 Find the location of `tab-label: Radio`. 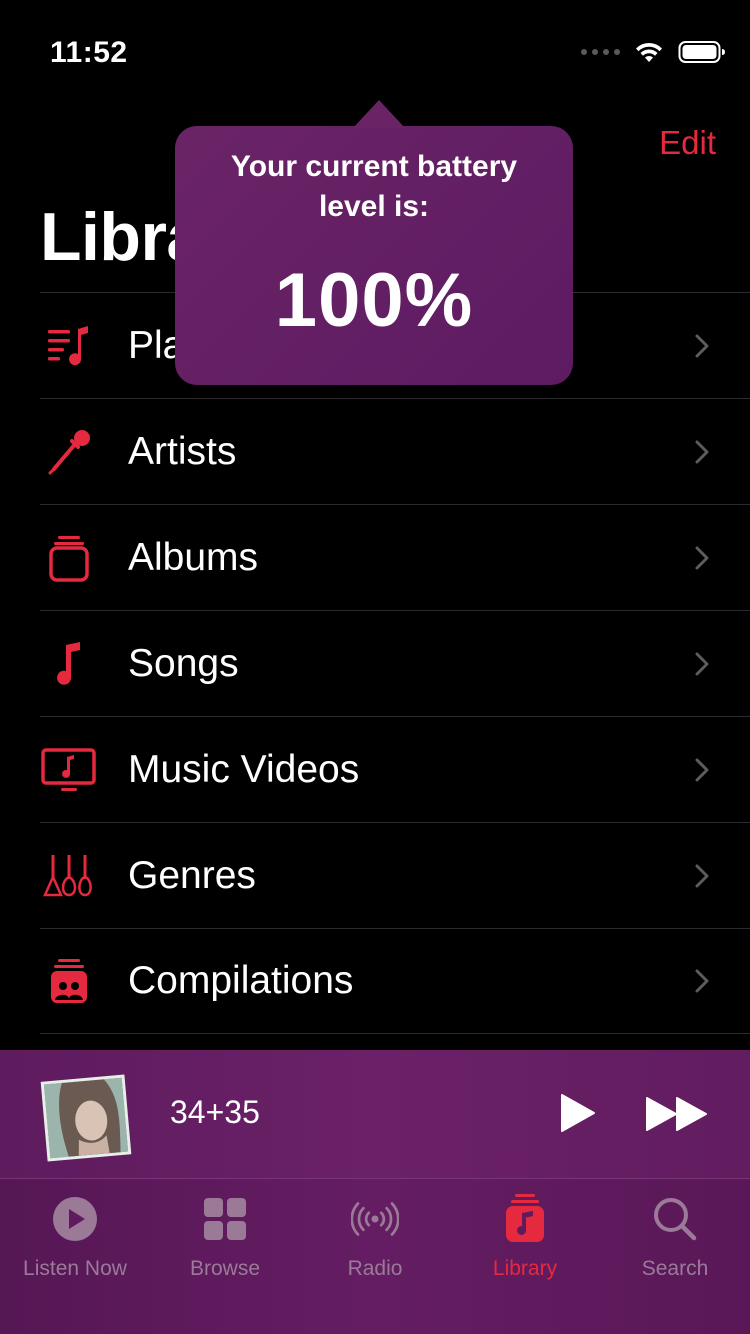

tab-label: Radio is located at coordinates (375, 1268).